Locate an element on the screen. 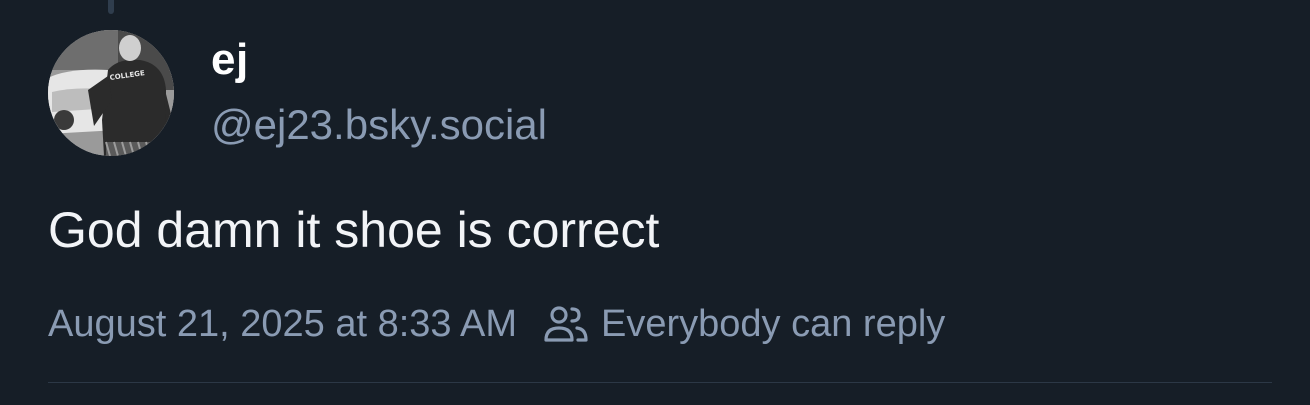  people-icon is located at coordinates (566, 324).